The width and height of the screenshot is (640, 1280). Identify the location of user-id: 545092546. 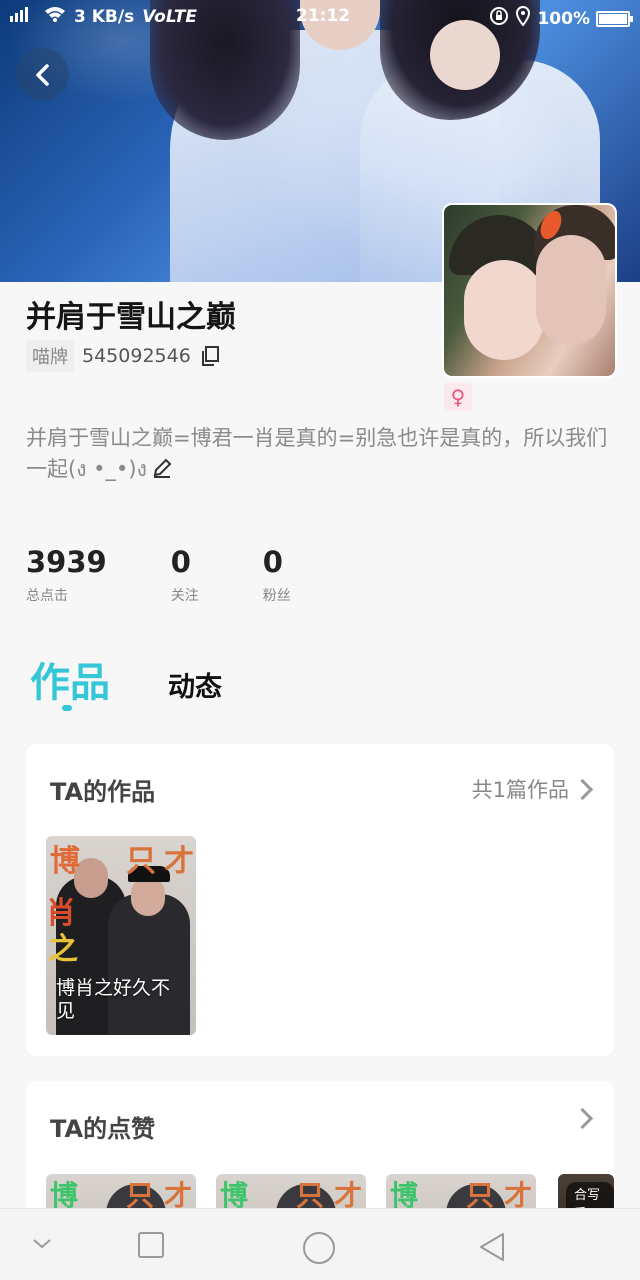
(136, 356).